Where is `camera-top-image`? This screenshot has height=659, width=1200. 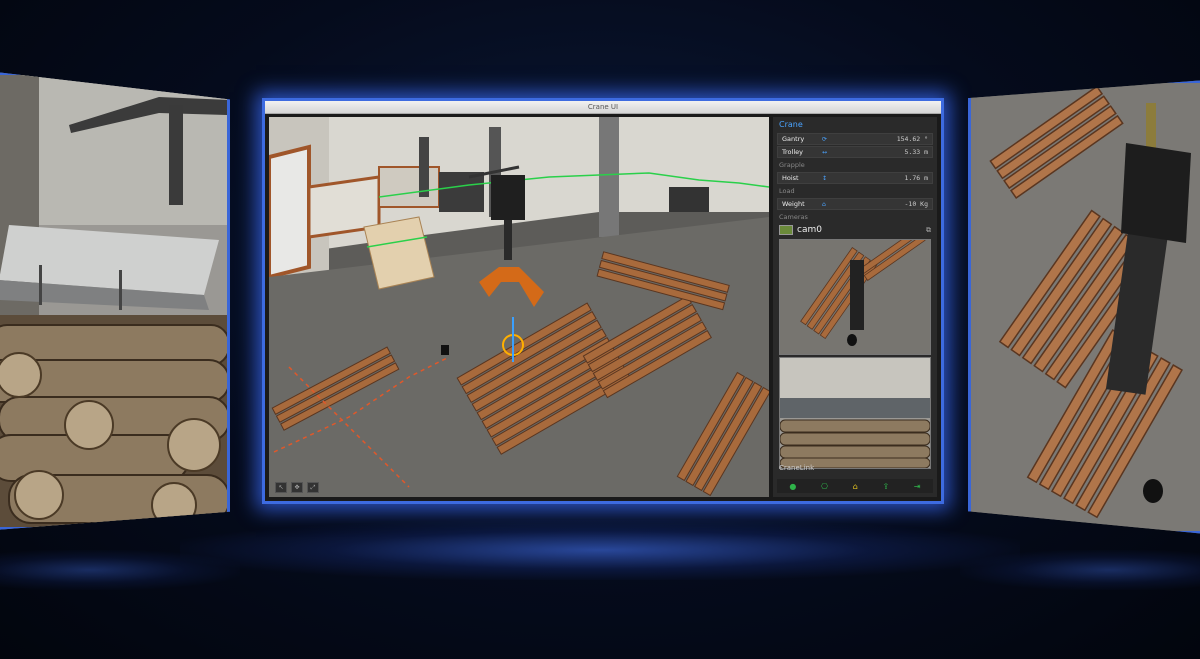 camera-top-image is located at coordinates (855, 297).